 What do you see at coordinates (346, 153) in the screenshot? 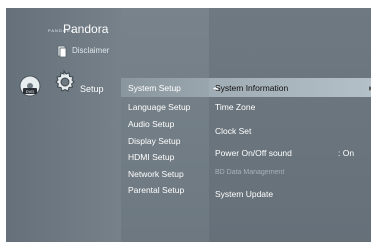
I see `power-sound-value: : On` at bounding box center [346, 153].